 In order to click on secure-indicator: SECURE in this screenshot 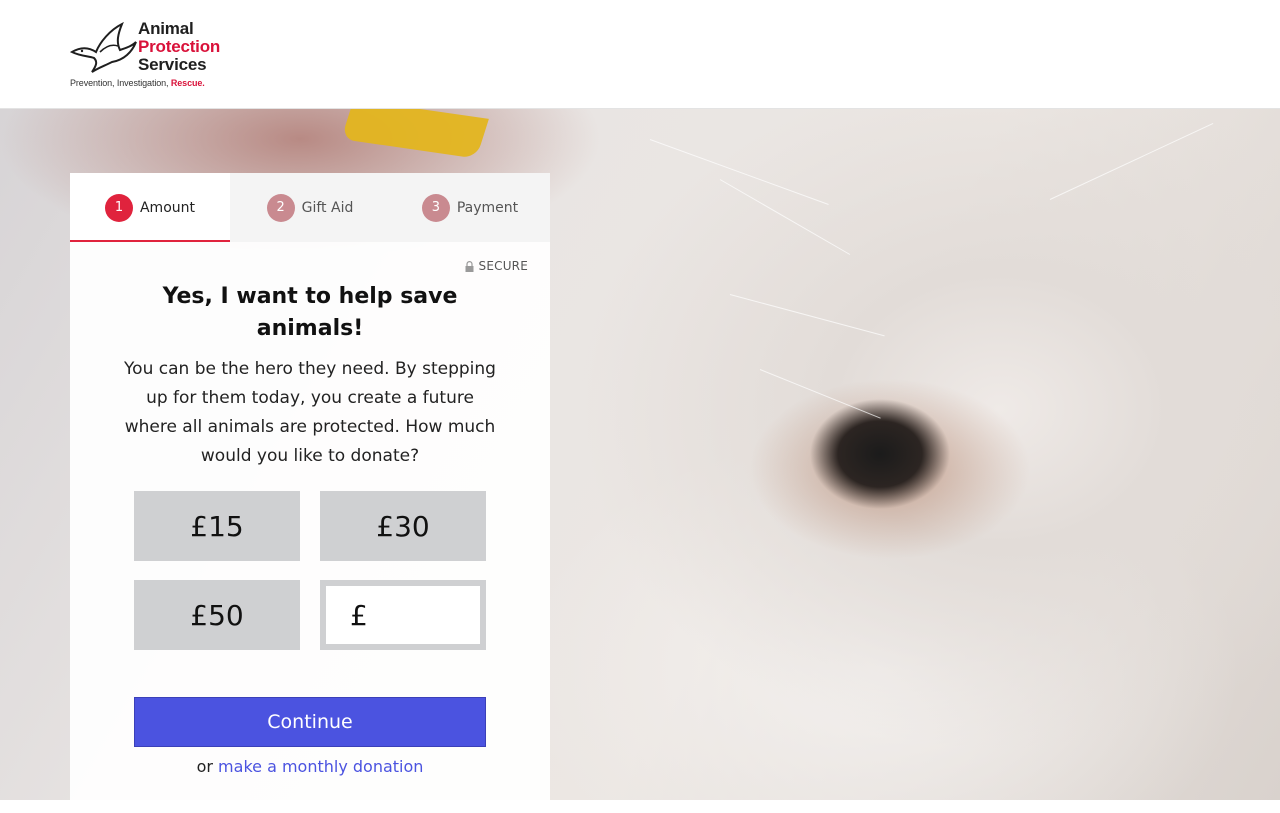, I will do `click(496, 266)`.